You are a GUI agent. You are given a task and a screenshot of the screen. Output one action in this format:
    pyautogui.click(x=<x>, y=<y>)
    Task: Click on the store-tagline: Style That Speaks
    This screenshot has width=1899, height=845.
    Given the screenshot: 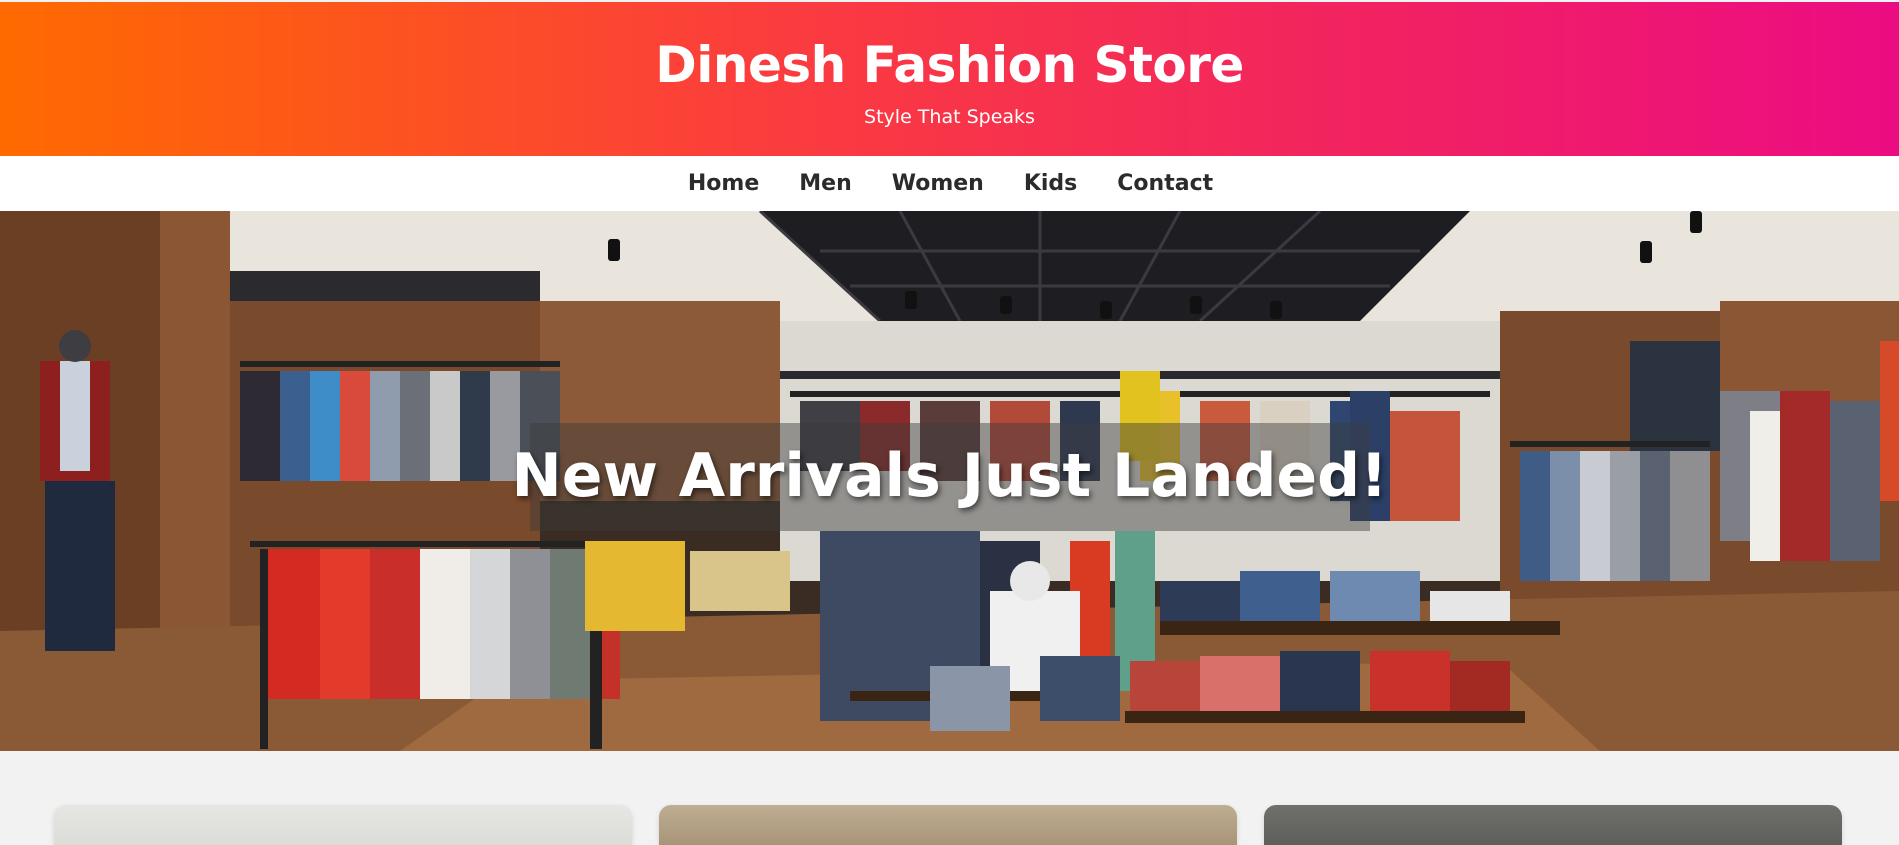 What is the action you would take?
    pyautogui.click(x=949, y=117)
    